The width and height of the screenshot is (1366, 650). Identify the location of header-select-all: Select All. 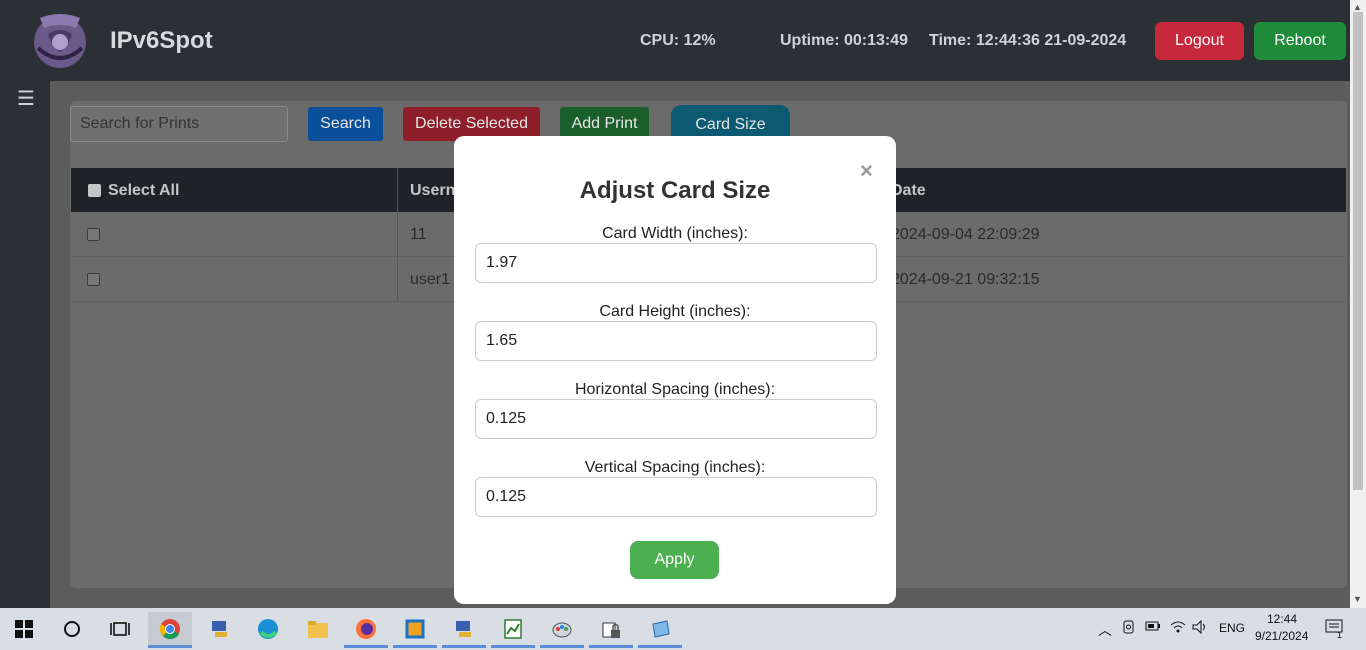
(144, 190).